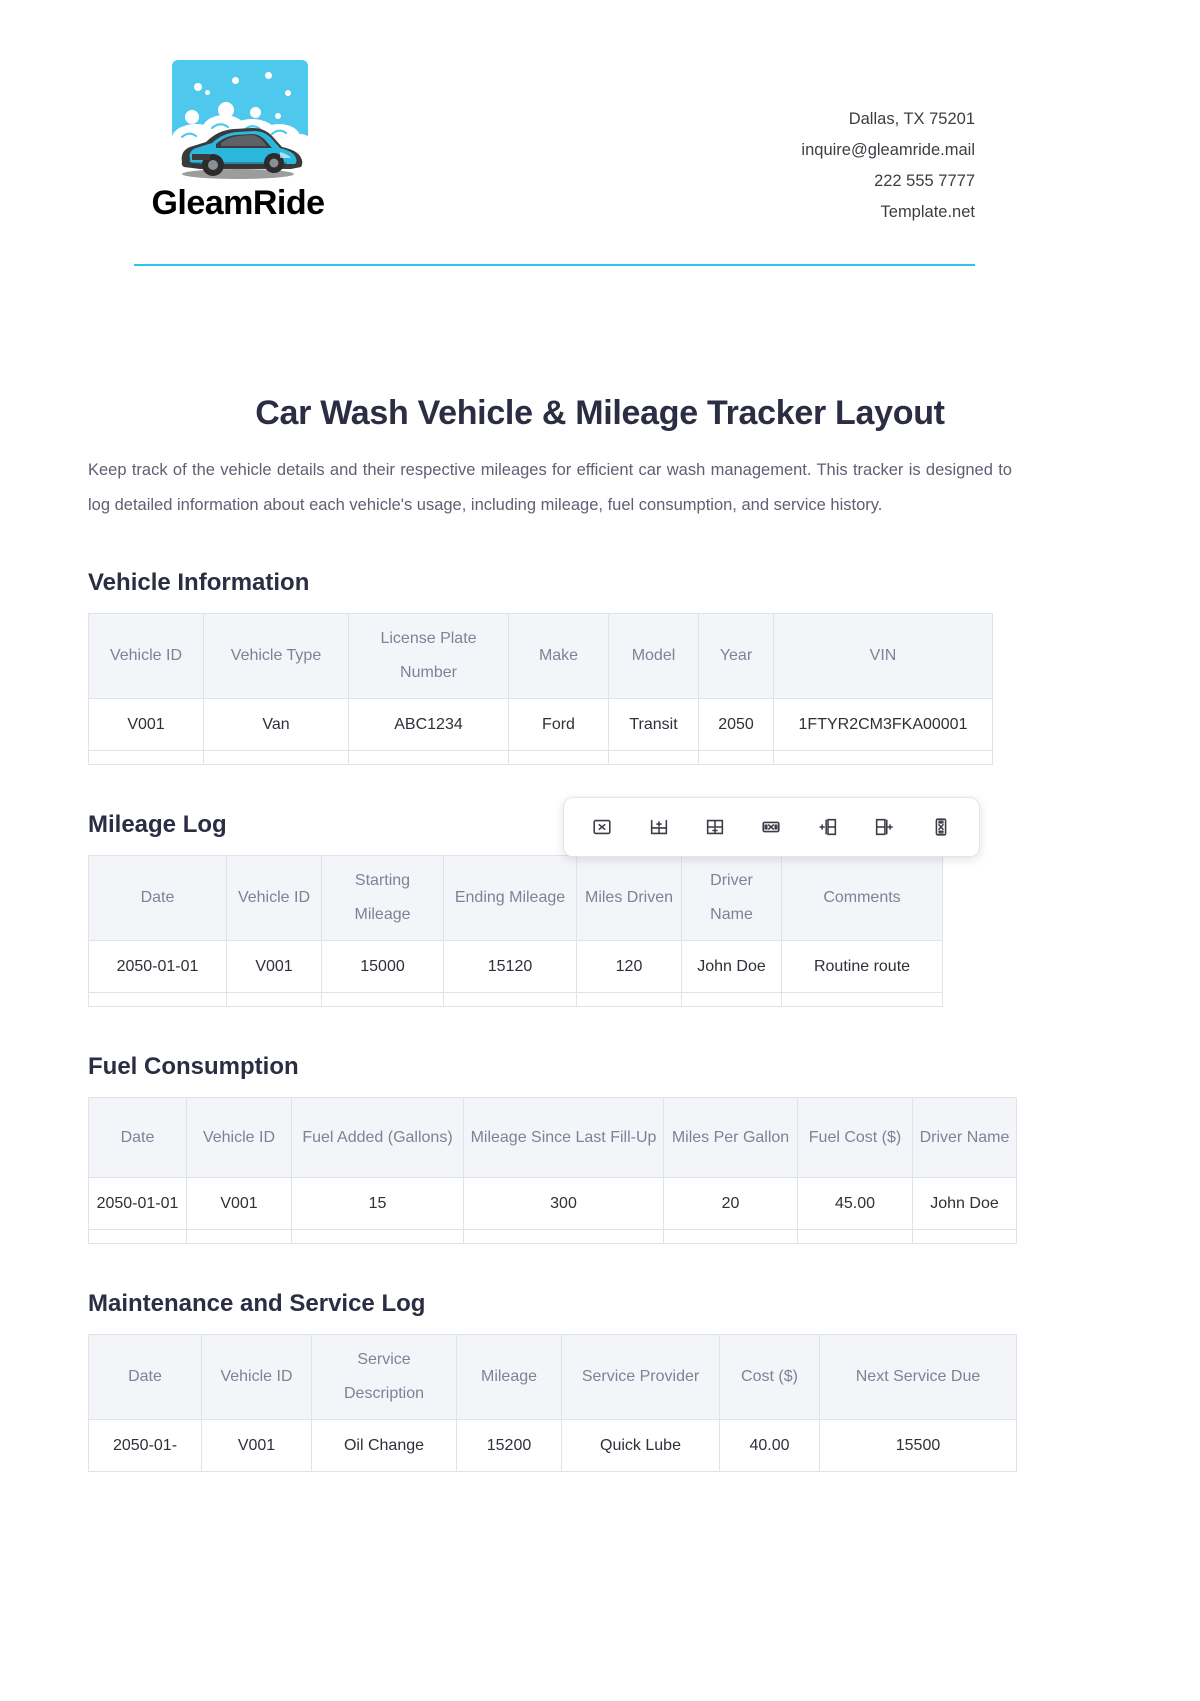 This screenshot has height=1701, width=1200. Describe the element at coordinates (428, 724) in the screenshot. I see `table-cell: ABC1234` at that location.